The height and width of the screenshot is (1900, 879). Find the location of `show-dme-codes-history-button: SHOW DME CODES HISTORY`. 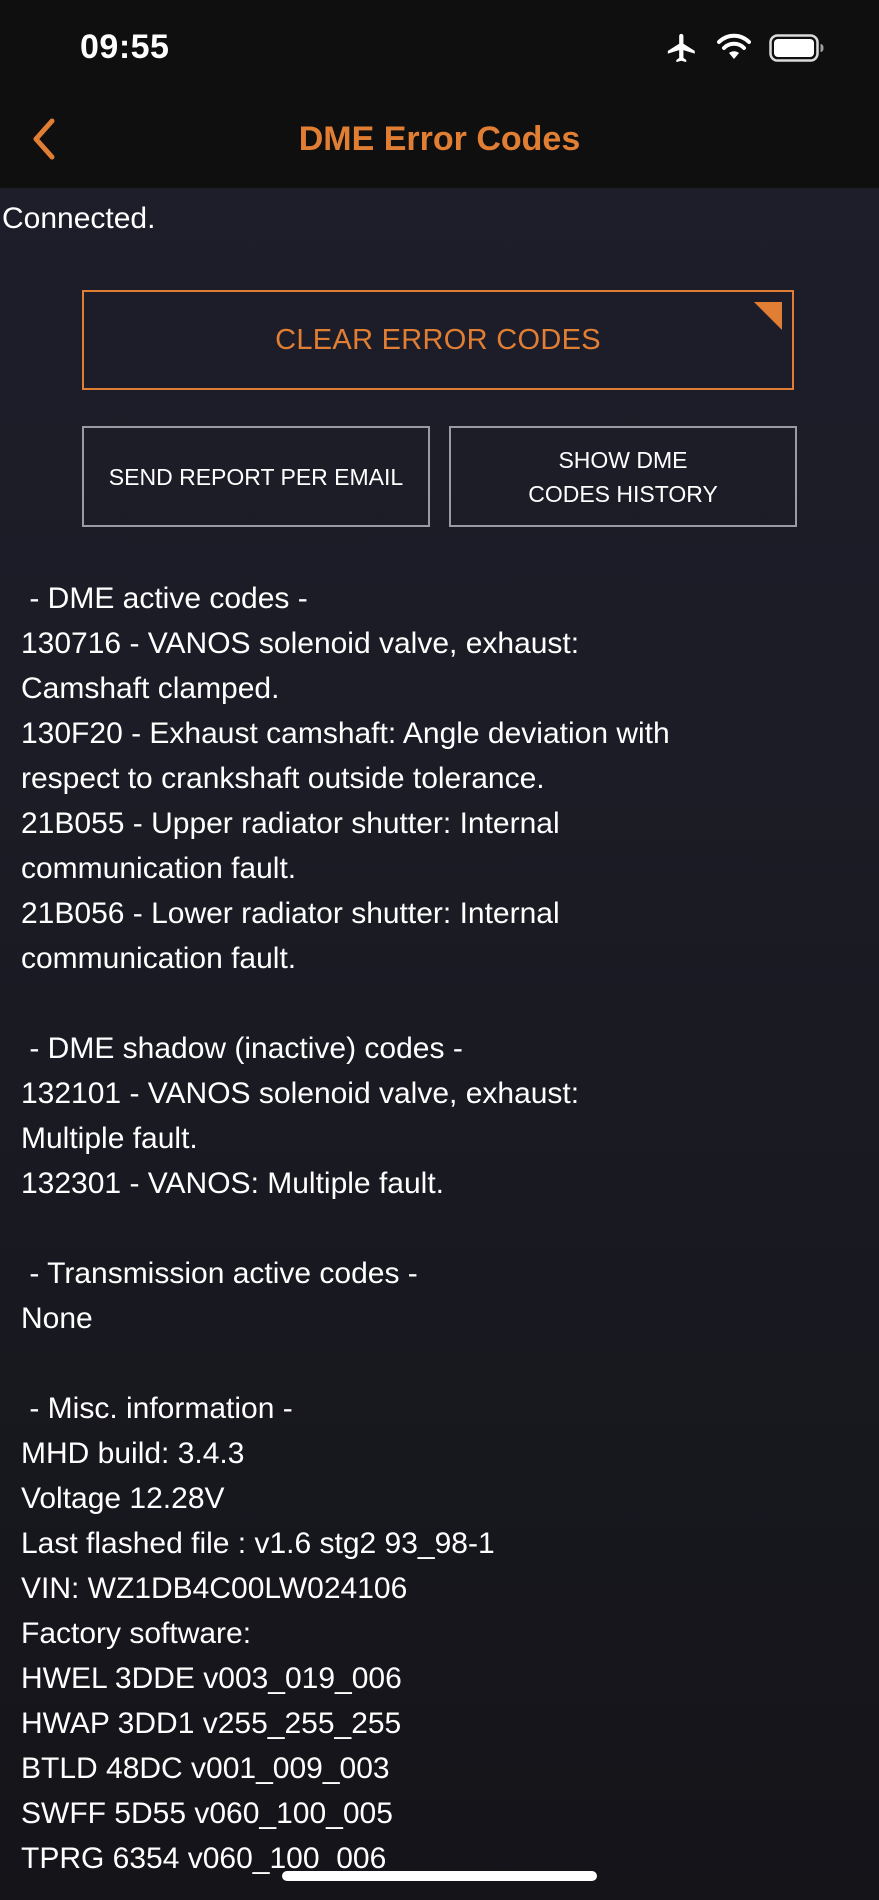

show-dme-codes-history-button: SHOW DME CODES HISTORY is located at coordinates (623, 476).